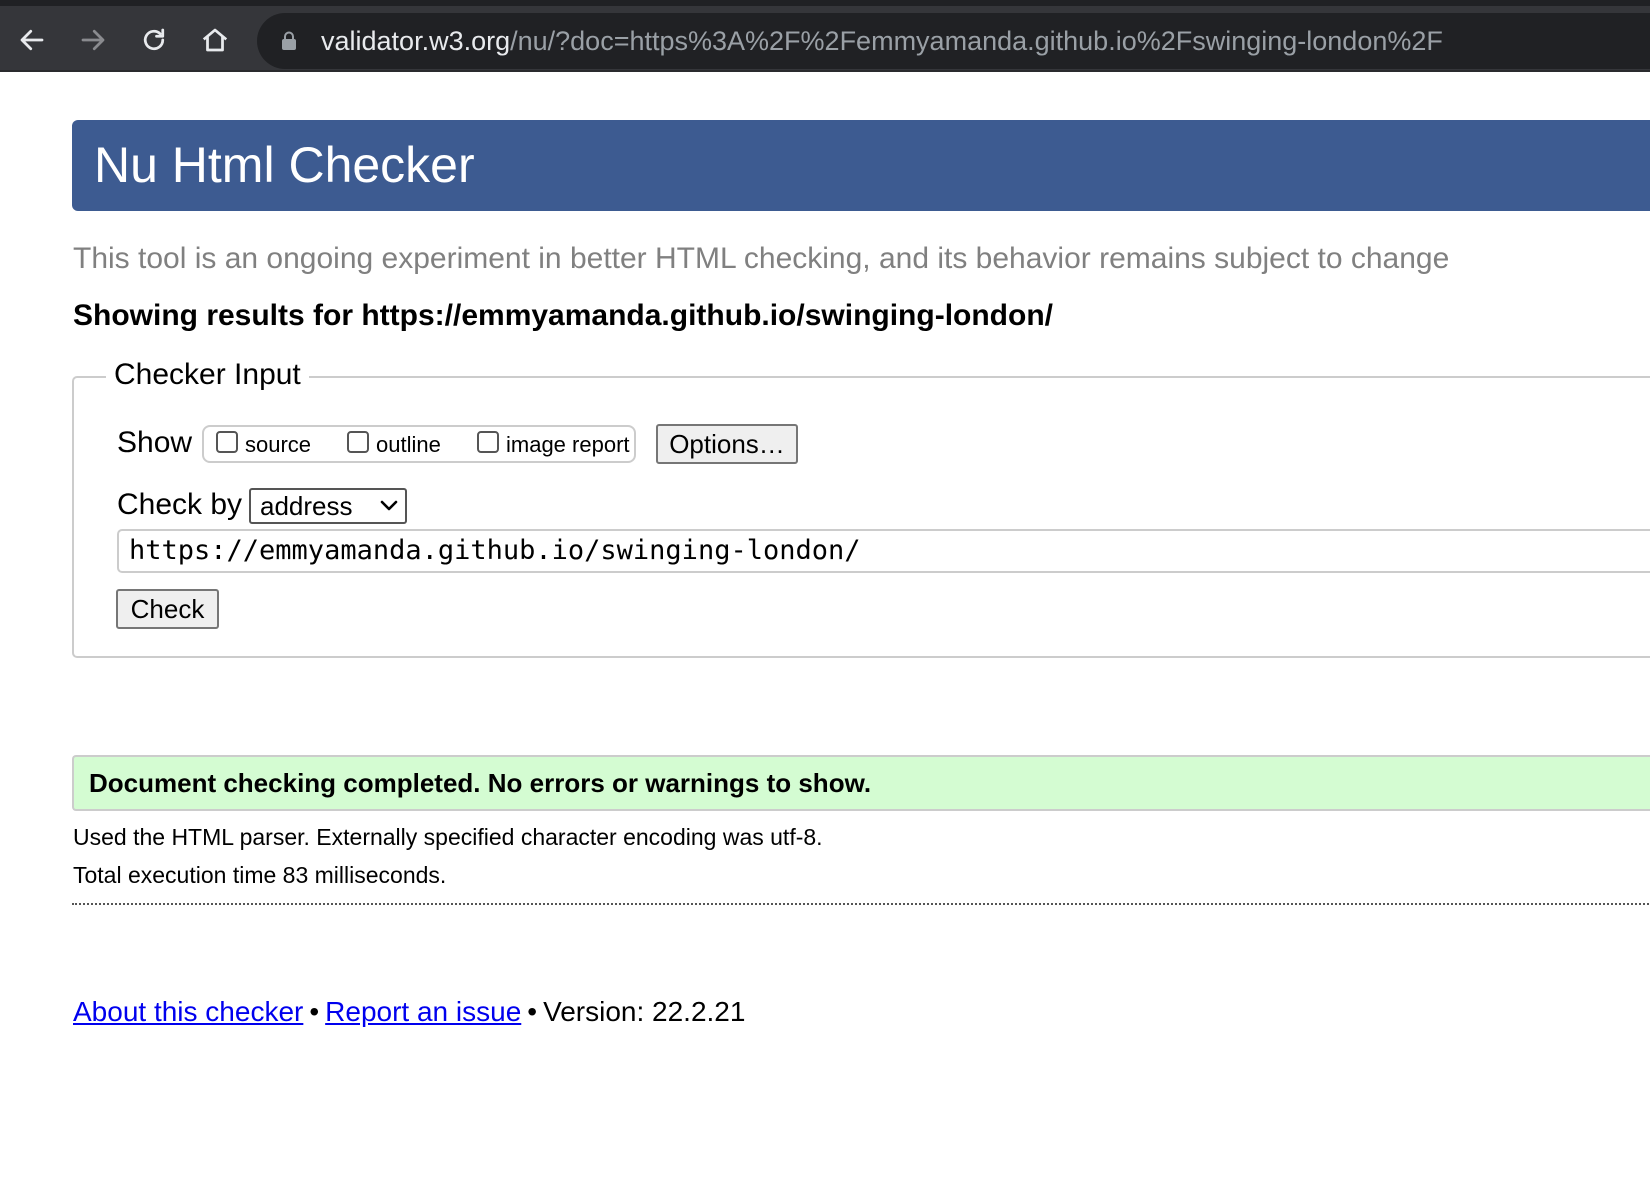  Describe the element at coordinates (167, 609) in the screenshot. I see `check-button: Check` at that location.